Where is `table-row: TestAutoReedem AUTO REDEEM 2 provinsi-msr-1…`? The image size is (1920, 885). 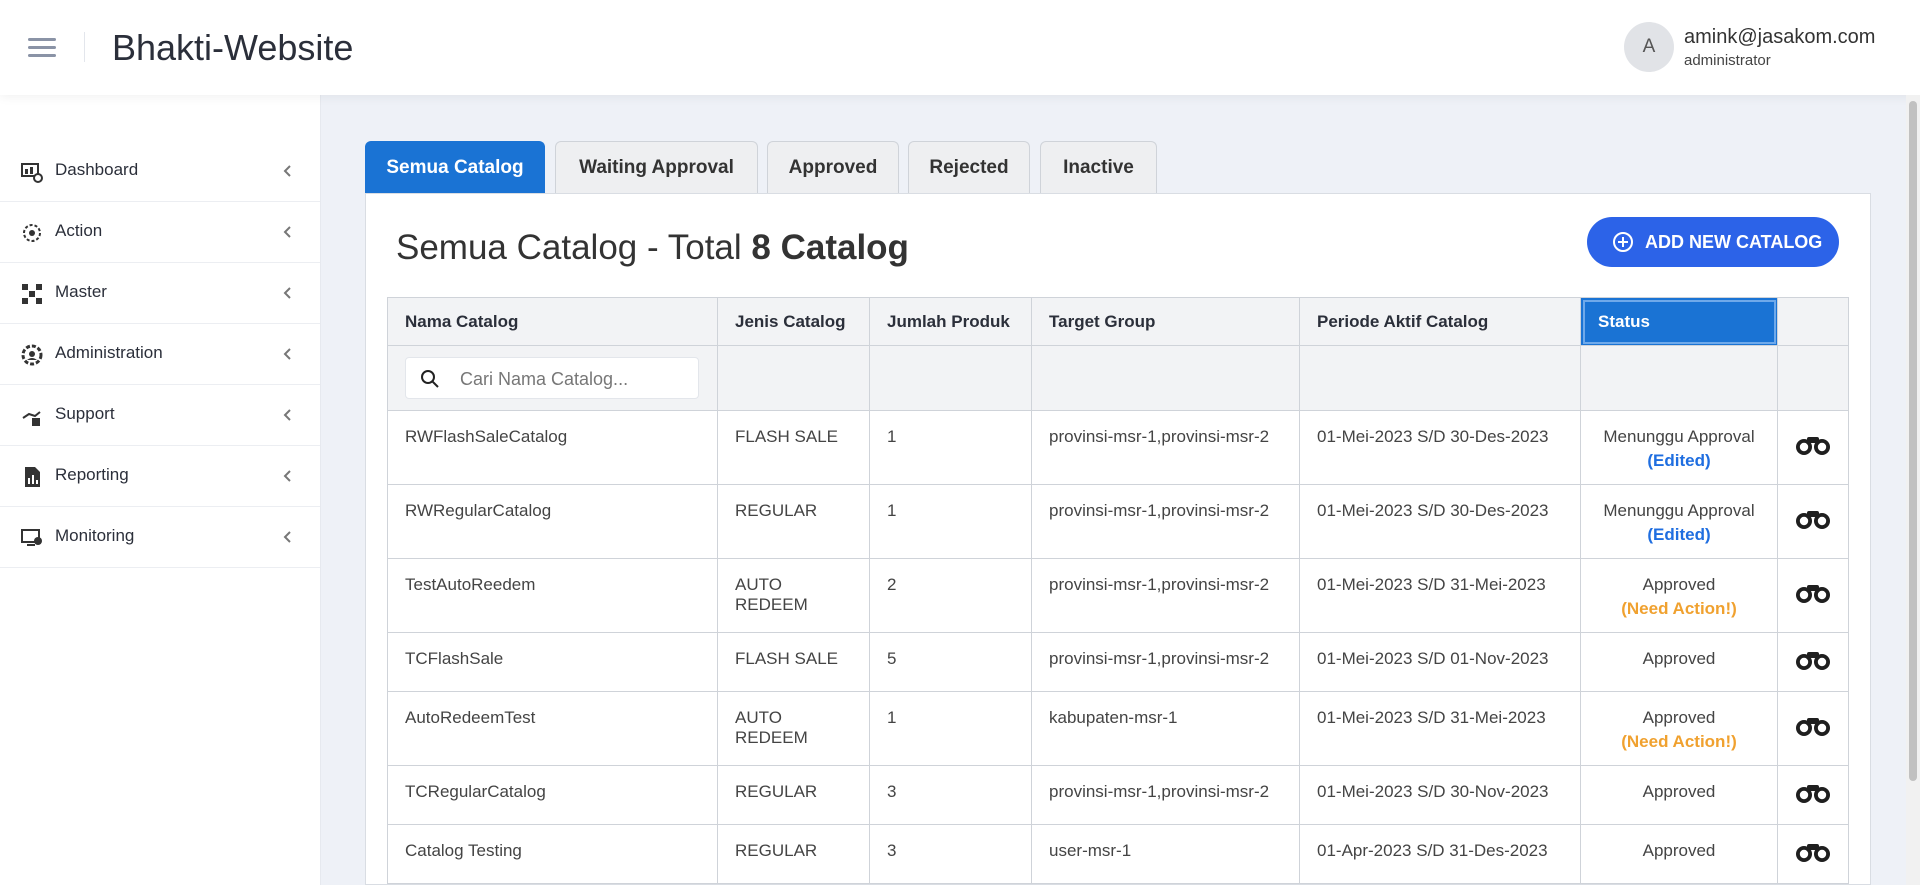 table-row: TestAutoReedem AUTO REDEEM 2 provinsi-msr-1… is located at coordinates (1118, 595).